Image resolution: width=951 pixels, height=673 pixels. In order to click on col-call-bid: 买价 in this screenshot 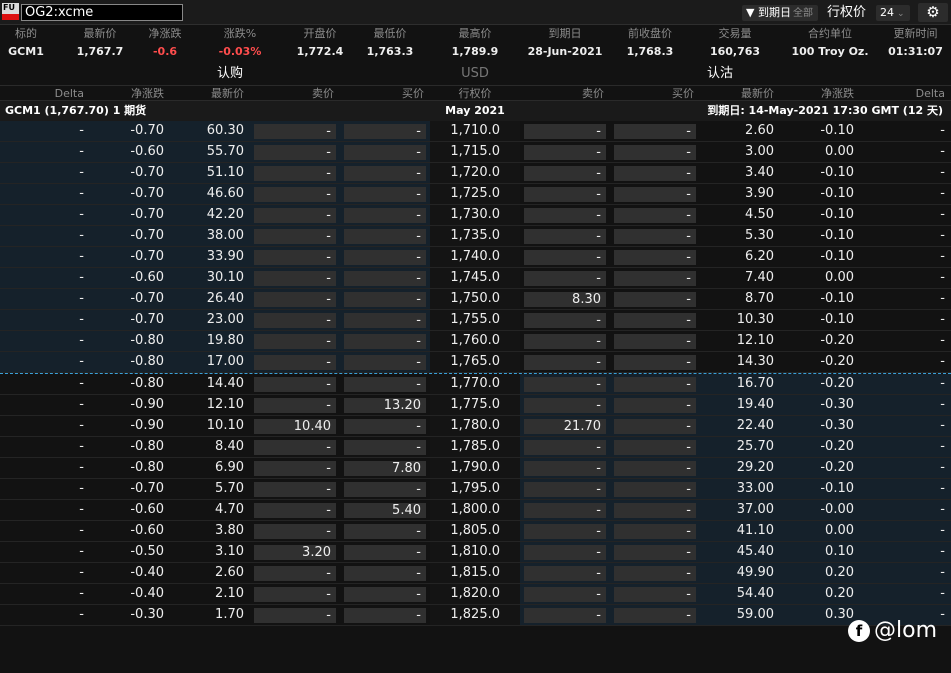, I will do `click(385, 93)`.